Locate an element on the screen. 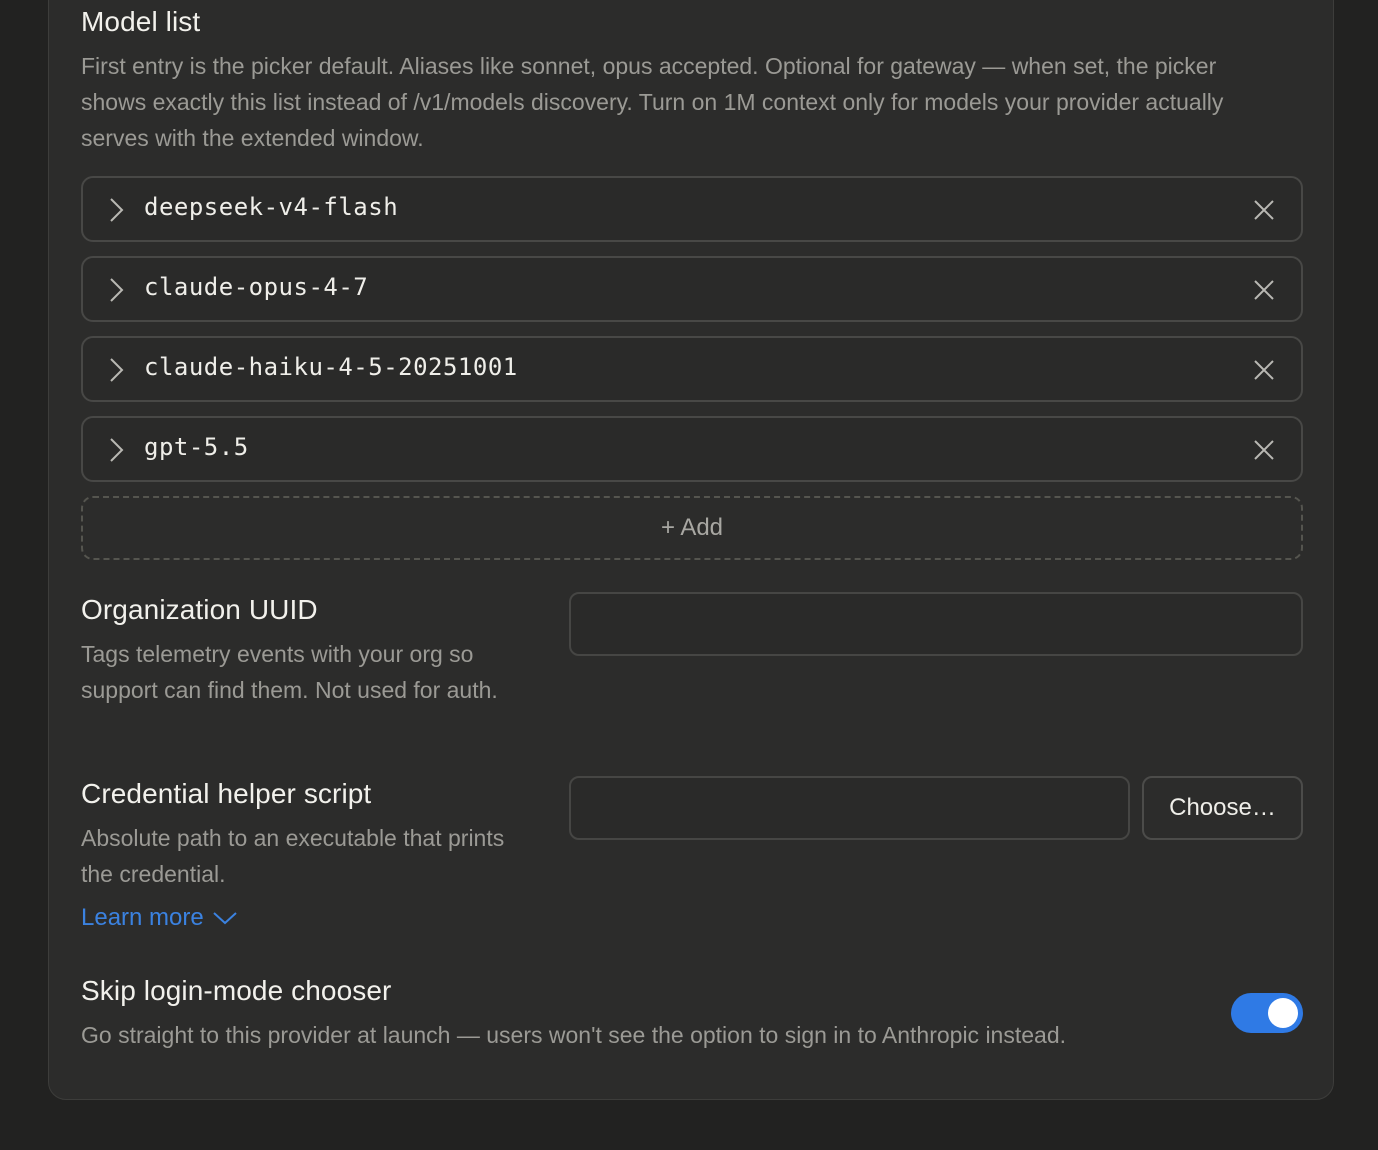  credential-helper-title: Credential helper script is located at coordinates (226, 793).